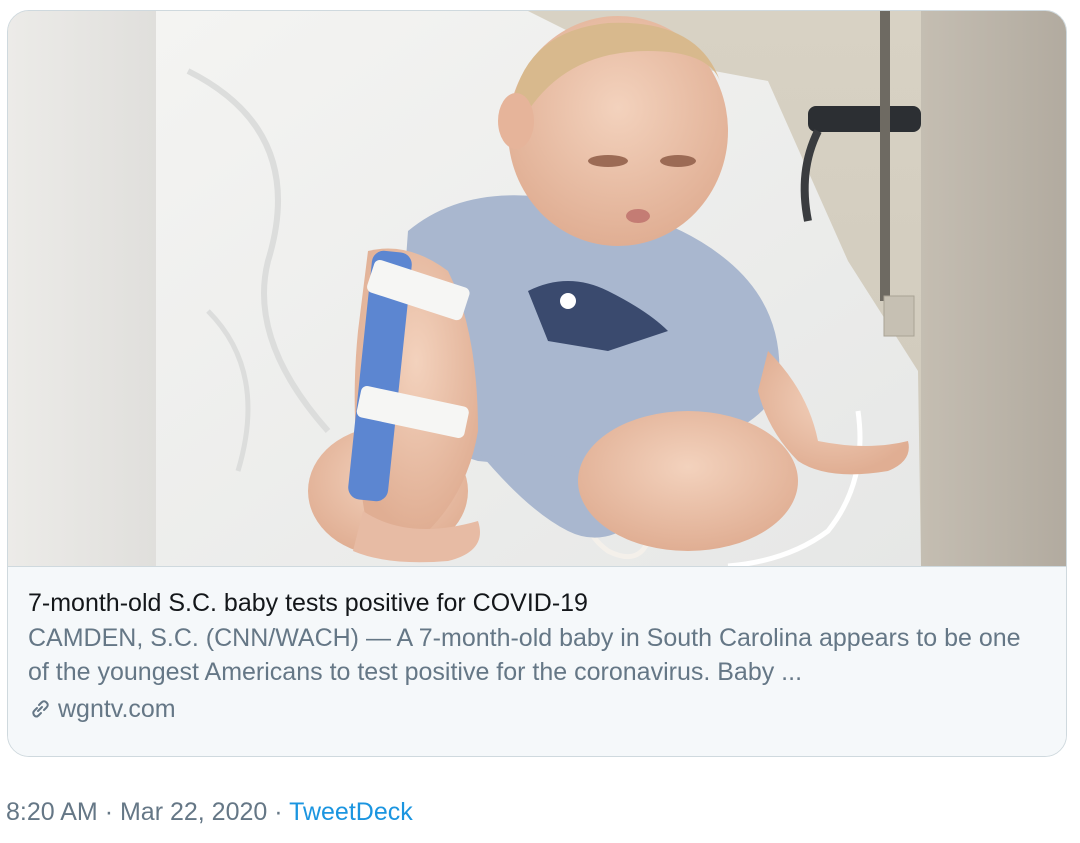 Image resolution: width=1080 pixels, height=843 pixels. Describe the element at coordinates (117, 709) in the screenshot. I see `card-domain: wgntv.com` at that location.